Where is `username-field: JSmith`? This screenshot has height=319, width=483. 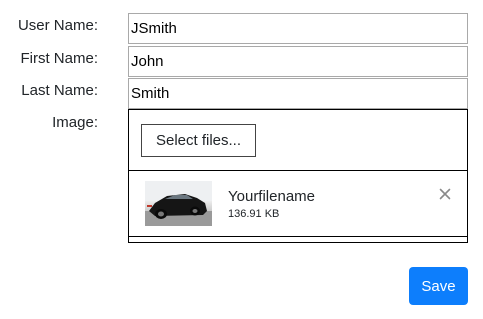 username-field: JSmith is located at coordinates (298, 28).